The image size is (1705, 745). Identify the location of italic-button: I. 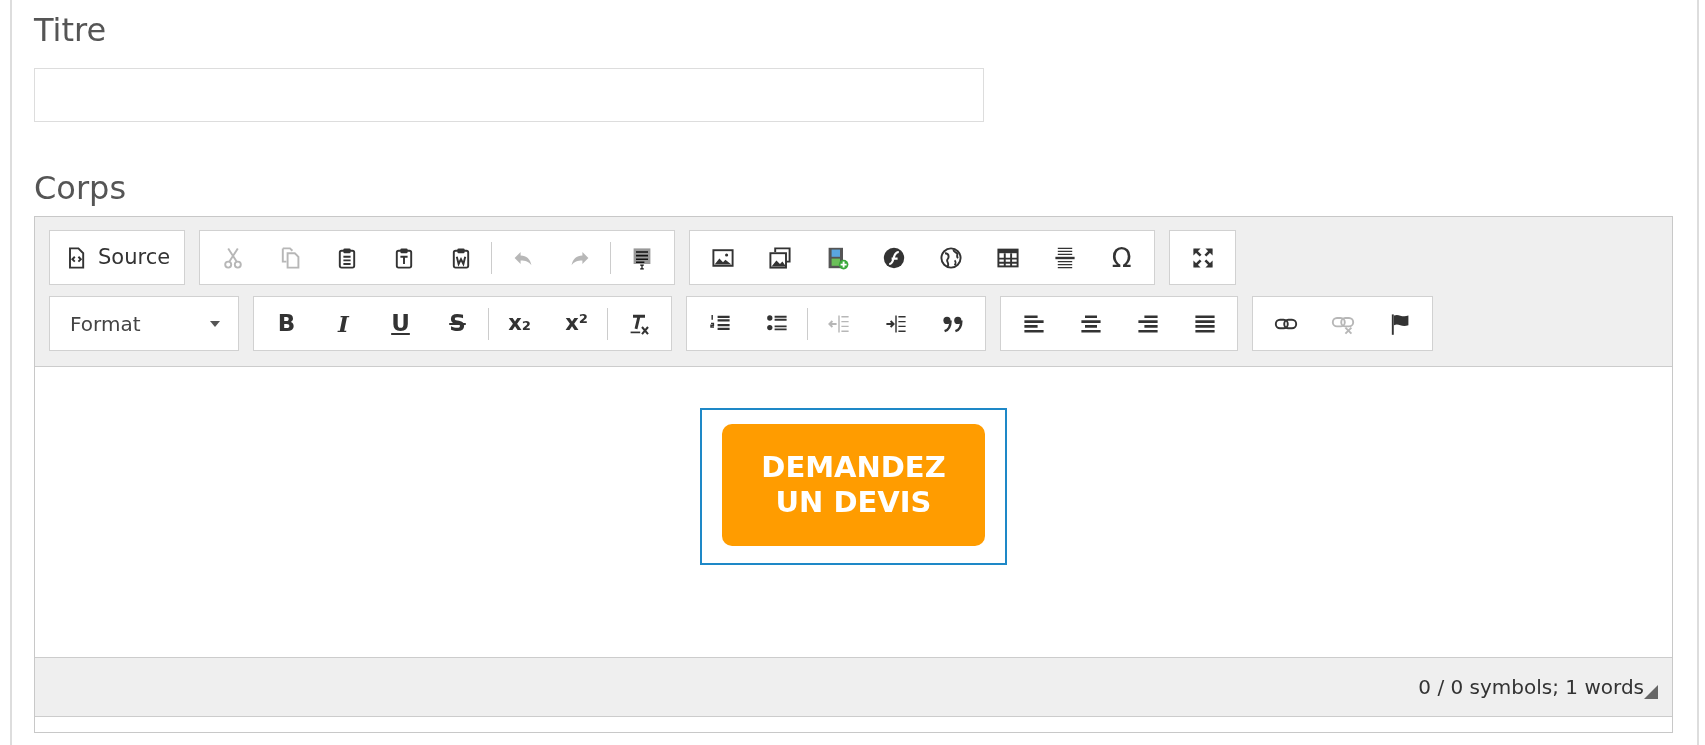
(343, 323).